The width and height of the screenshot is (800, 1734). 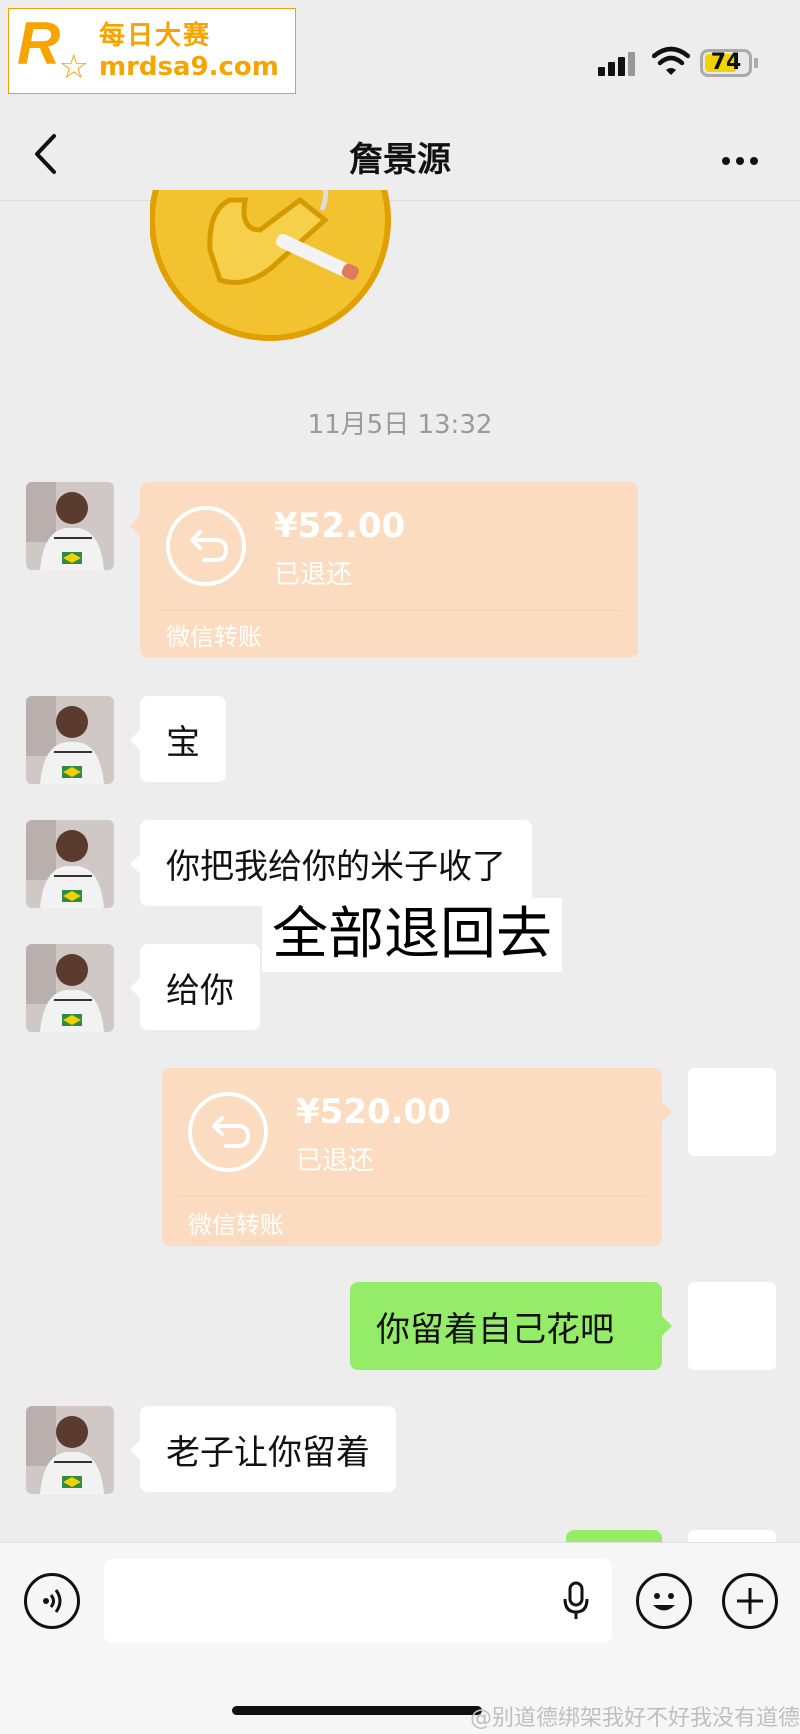 I want to click on message-bubble: 你留着自己花吧, so click(x=511, y=1326).